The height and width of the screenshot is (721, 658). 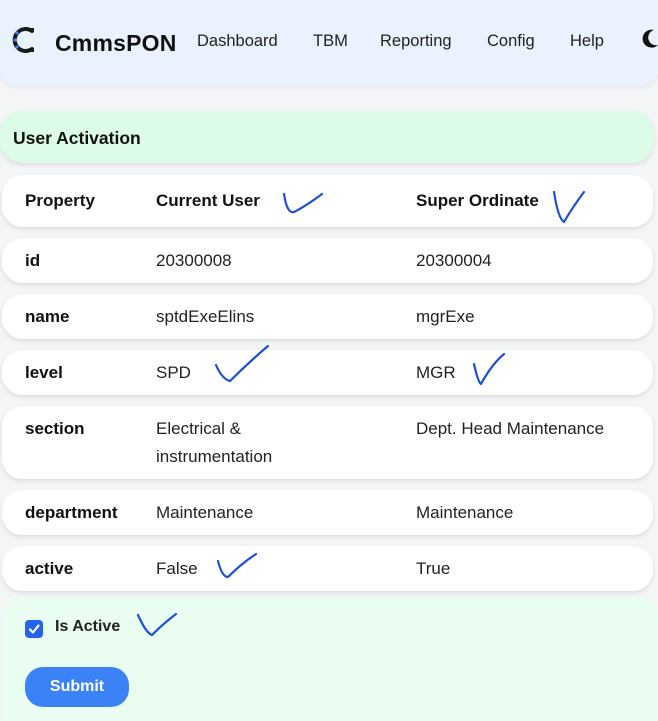 I want to click on row-super-value: True, so click(x=433, y=568).